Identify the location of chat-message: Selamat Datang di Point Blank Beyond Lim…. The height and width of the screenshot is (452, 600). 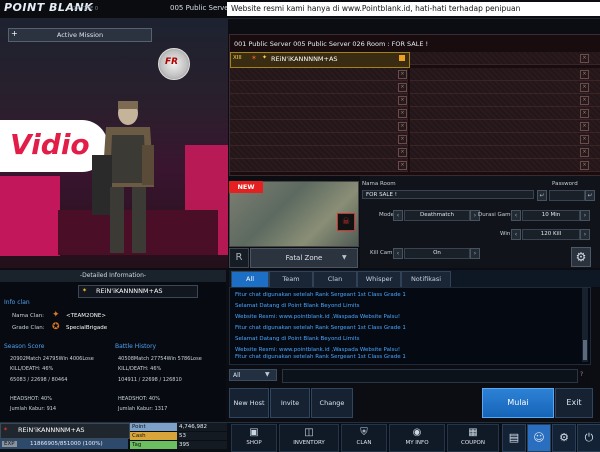
(297, 339).